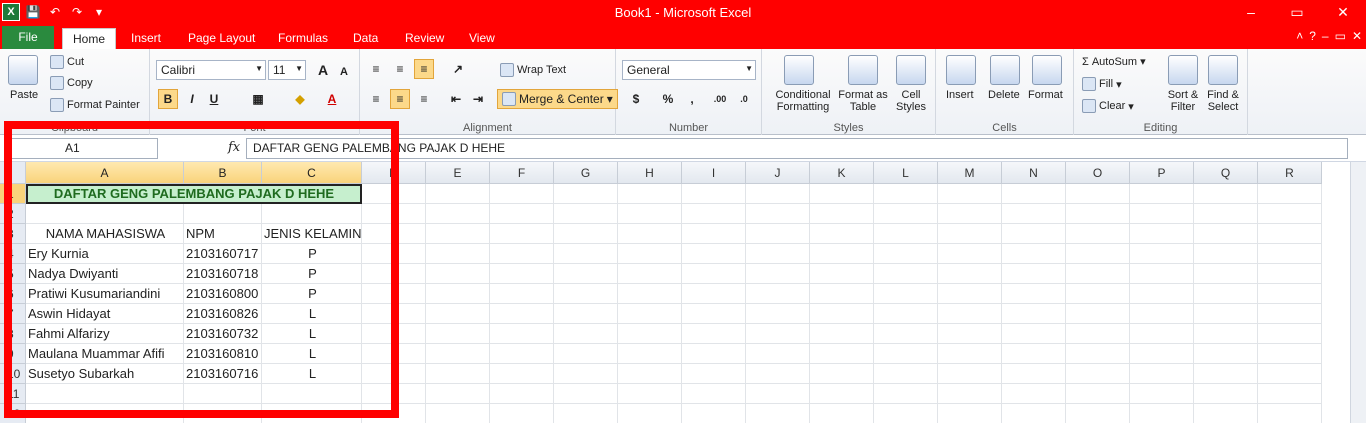 This screenshot has width=1366, height=423. I want to click on tab-review: Review, so click(424, 38).